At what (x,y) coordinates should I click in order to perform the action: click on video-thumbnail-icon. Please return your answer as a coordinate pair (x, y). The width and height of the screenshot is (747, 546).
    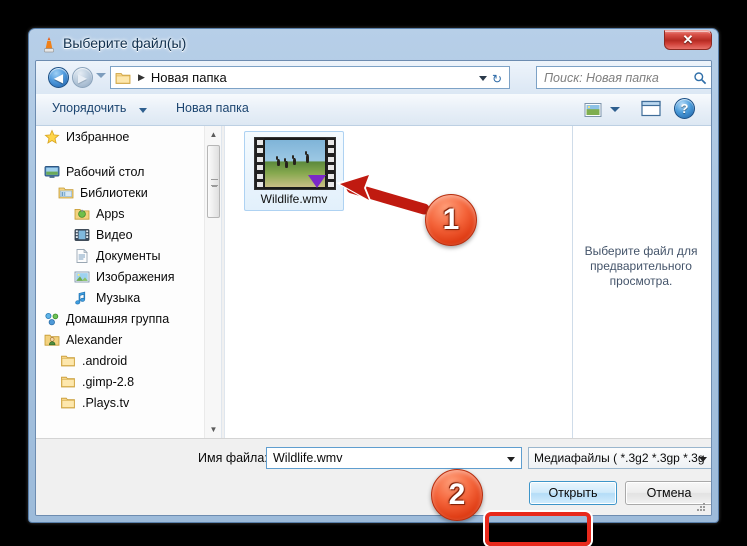
    Looking at the image, I should click on (295, 163).